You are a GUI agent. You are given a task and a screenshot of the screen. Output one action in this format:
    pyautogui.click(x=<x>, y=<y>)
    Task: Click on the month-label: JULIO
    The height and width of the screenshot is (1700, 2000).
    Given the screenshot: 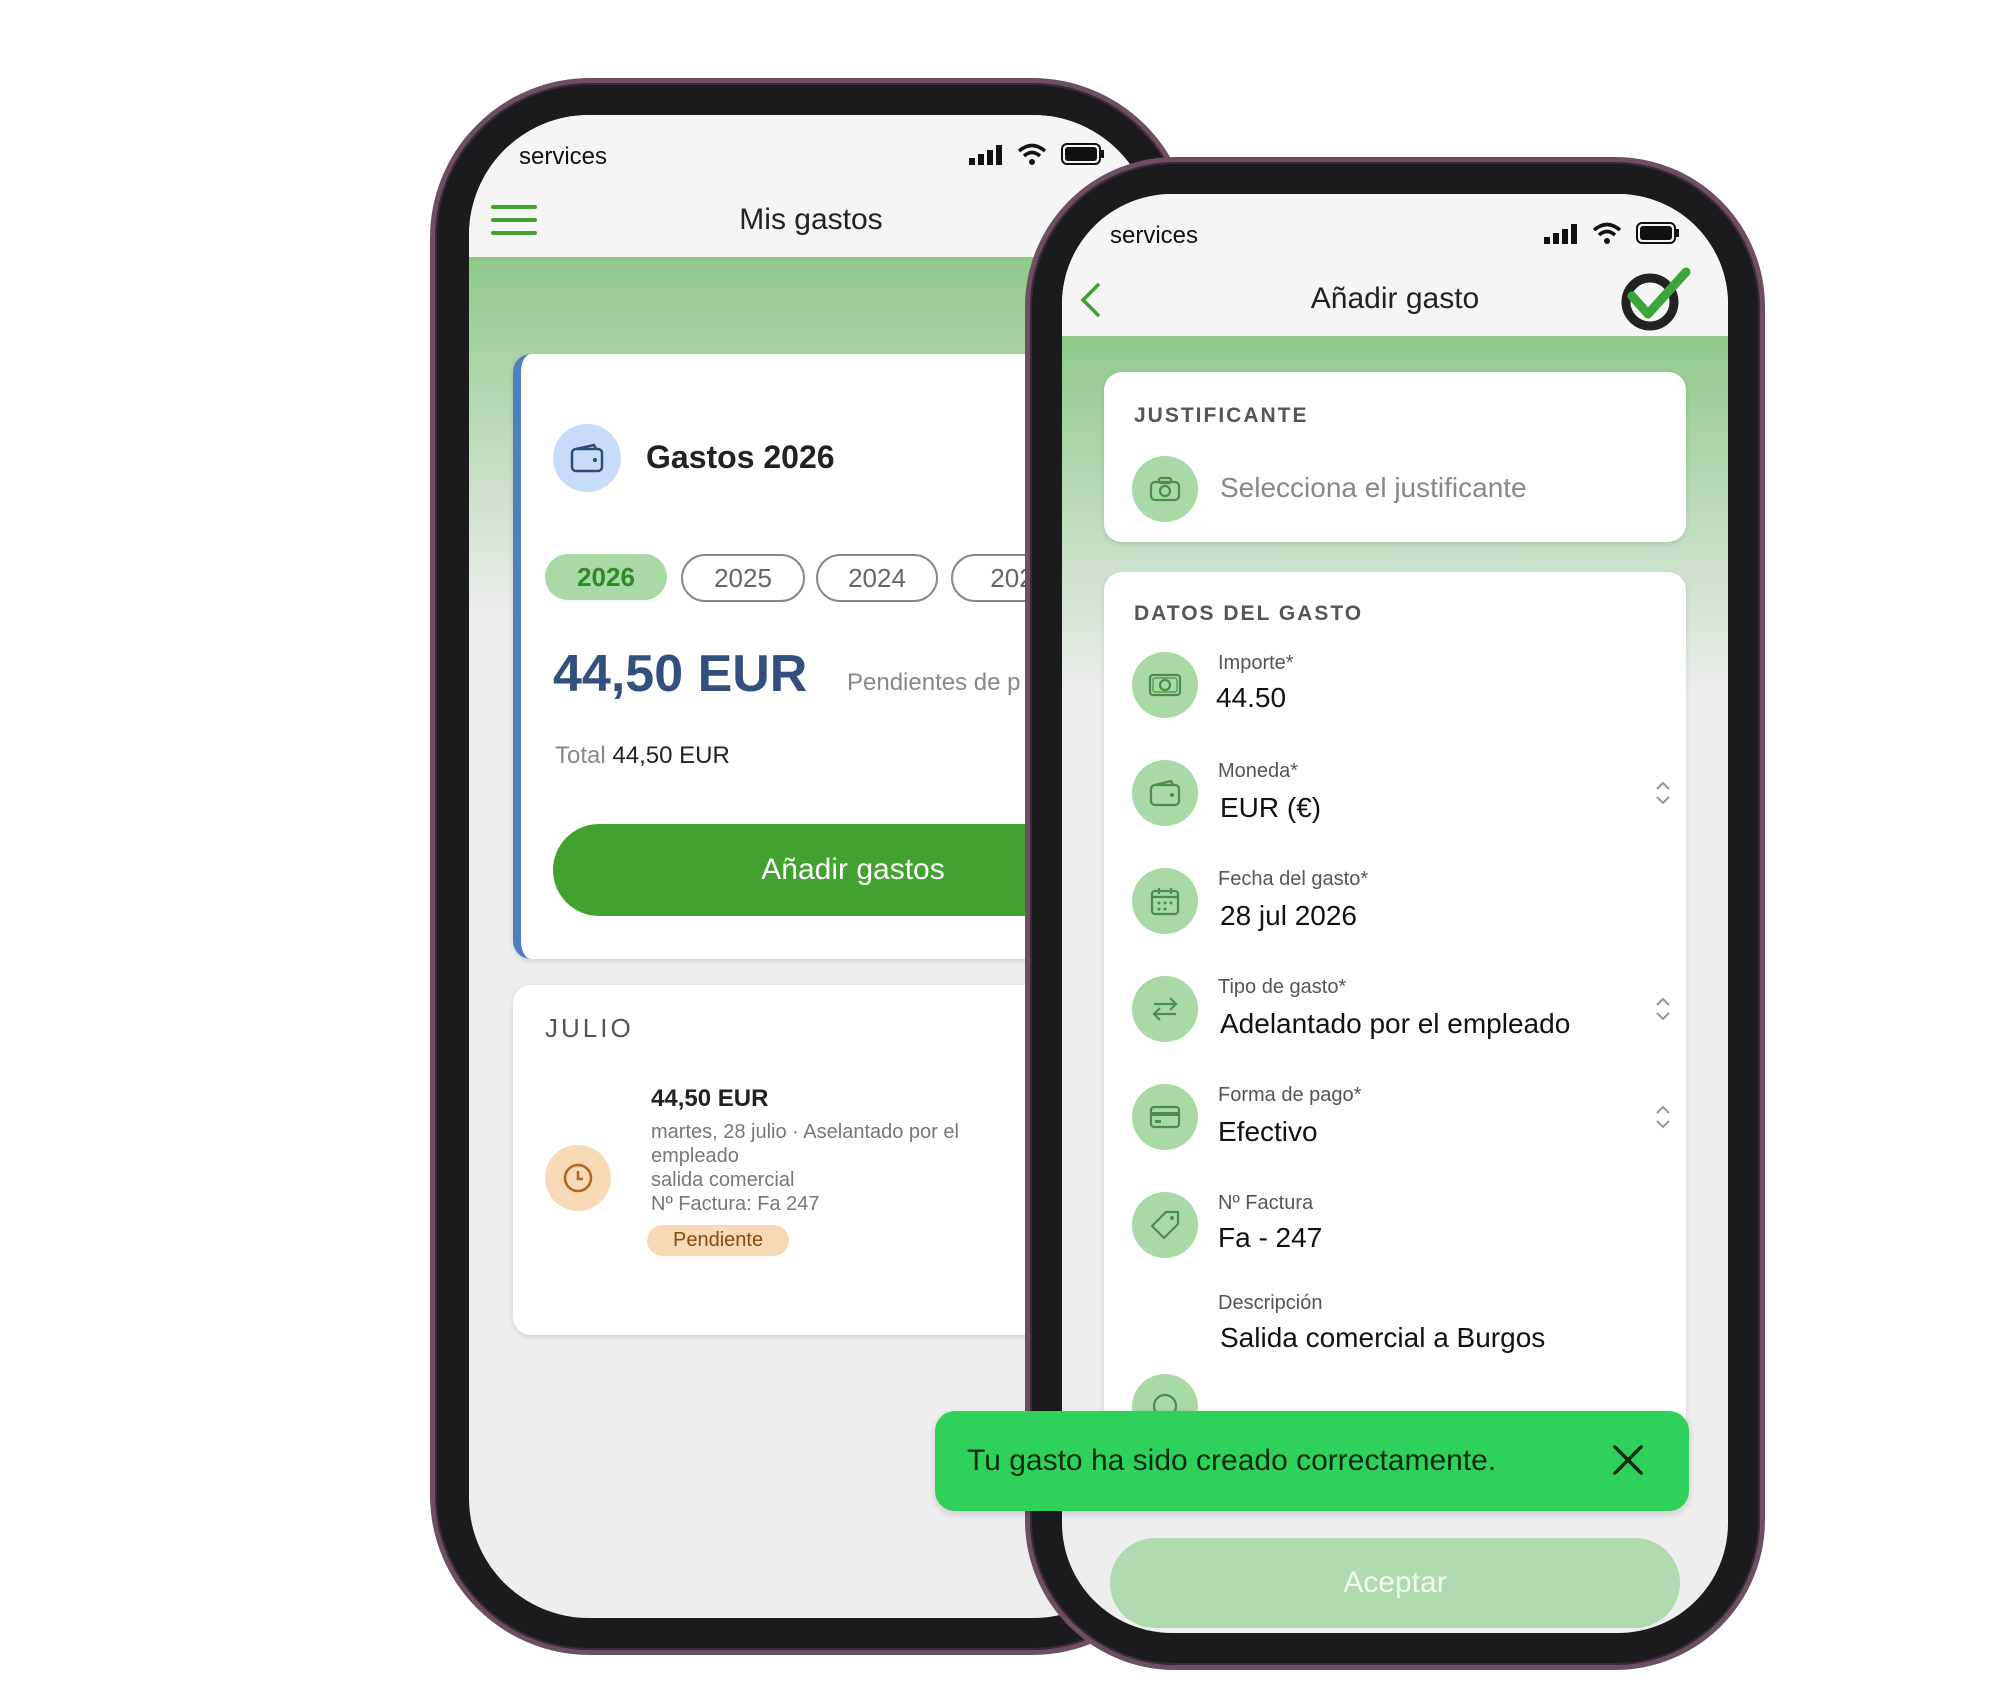 What is the action you would take?
    pyautogui.click(x=589, y=1028)
    